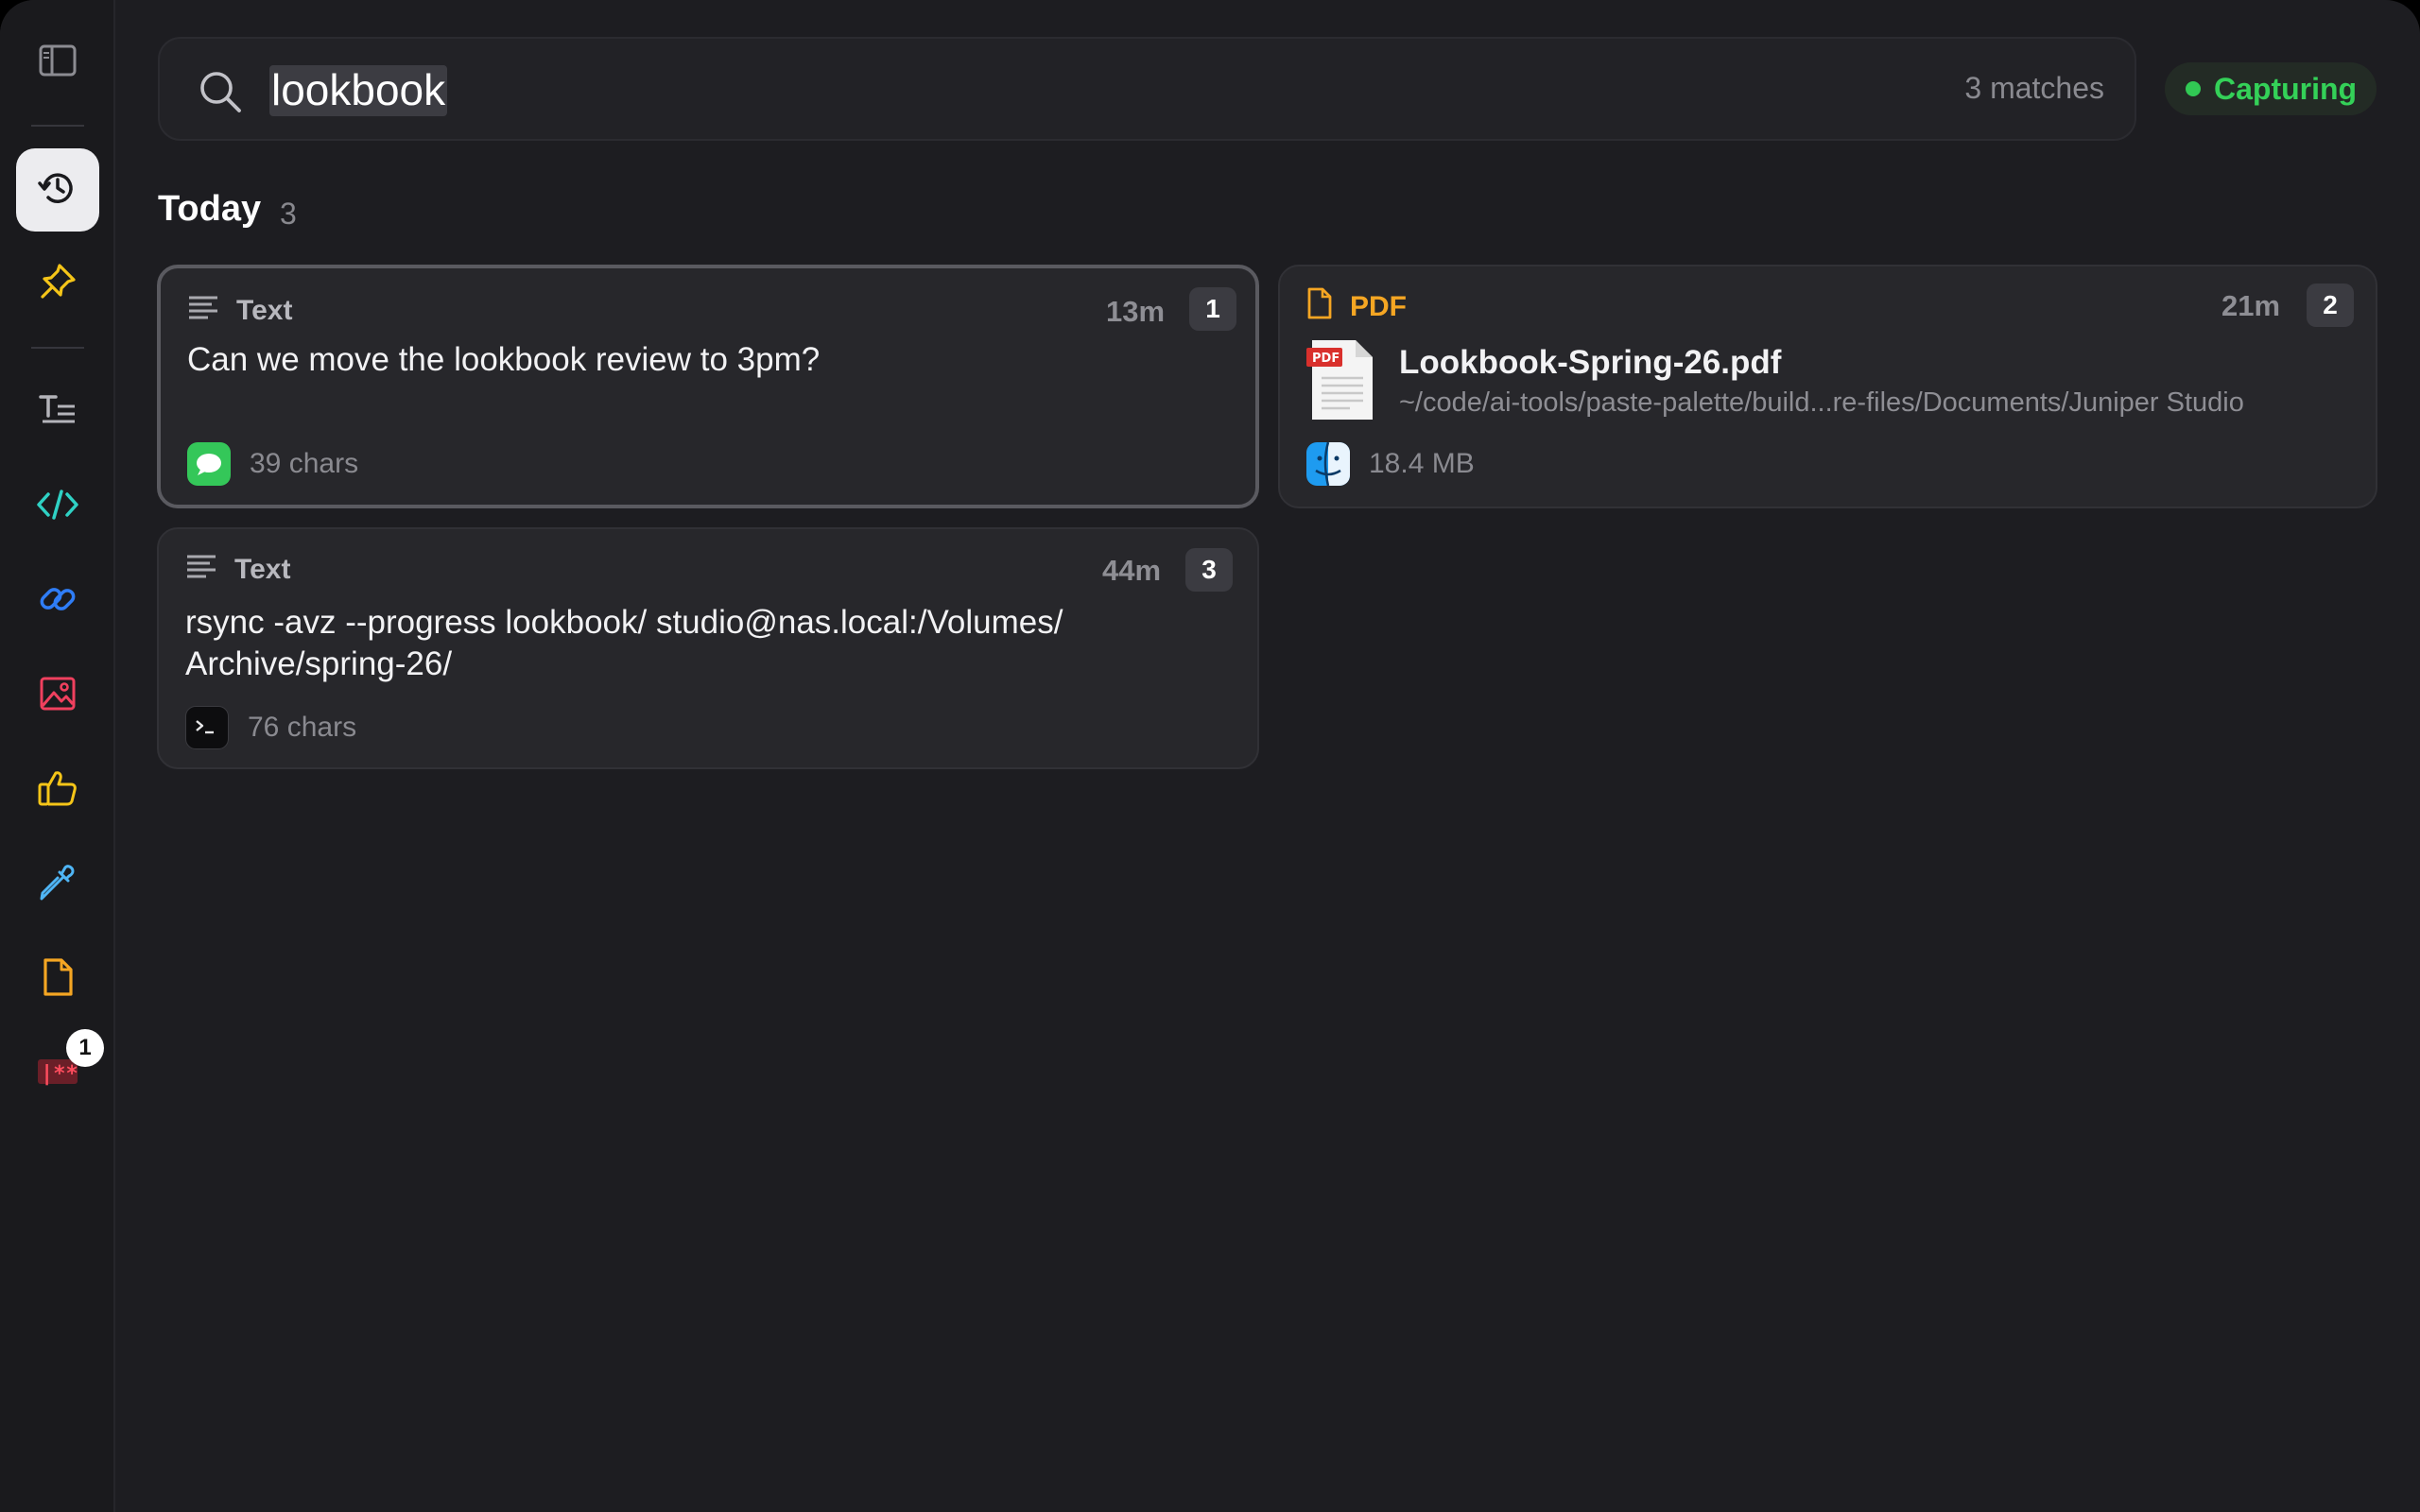 This screenshot has height=1512, width=2420. Describe the element at coordinates (319, 663) in the screenshot. I see `clip-content-line-2: Archive/spring-26/` at that location.